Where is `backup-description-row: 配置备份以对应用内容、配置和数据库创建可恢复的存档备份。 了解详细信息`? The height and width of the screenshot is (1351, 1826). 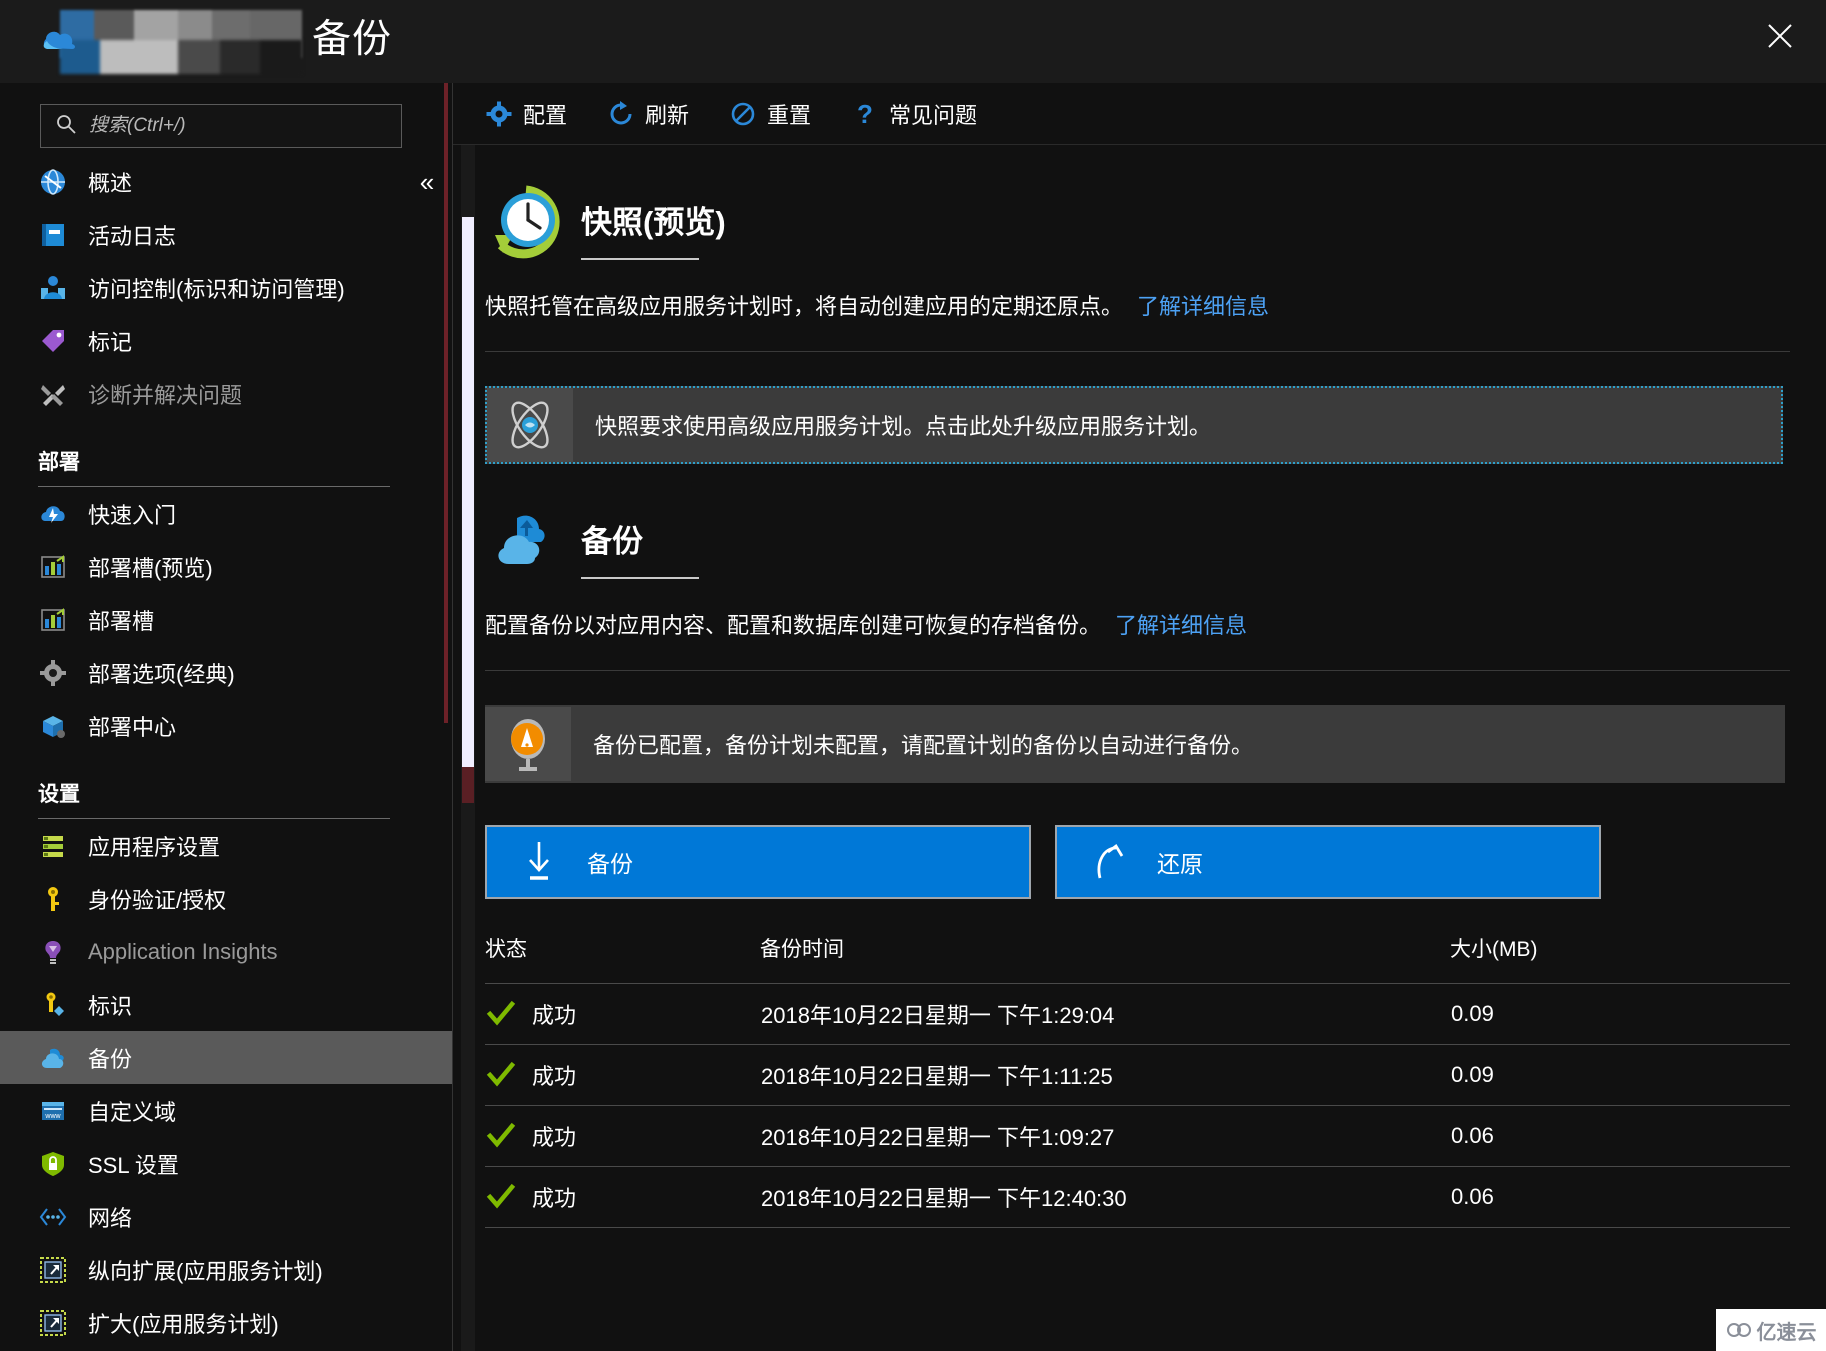 backup-description-row: 配置备份以对应用内容、配置和数据库创建可恢复的存档备份。 了解详细信息 is located at coordinates (1145, 624).